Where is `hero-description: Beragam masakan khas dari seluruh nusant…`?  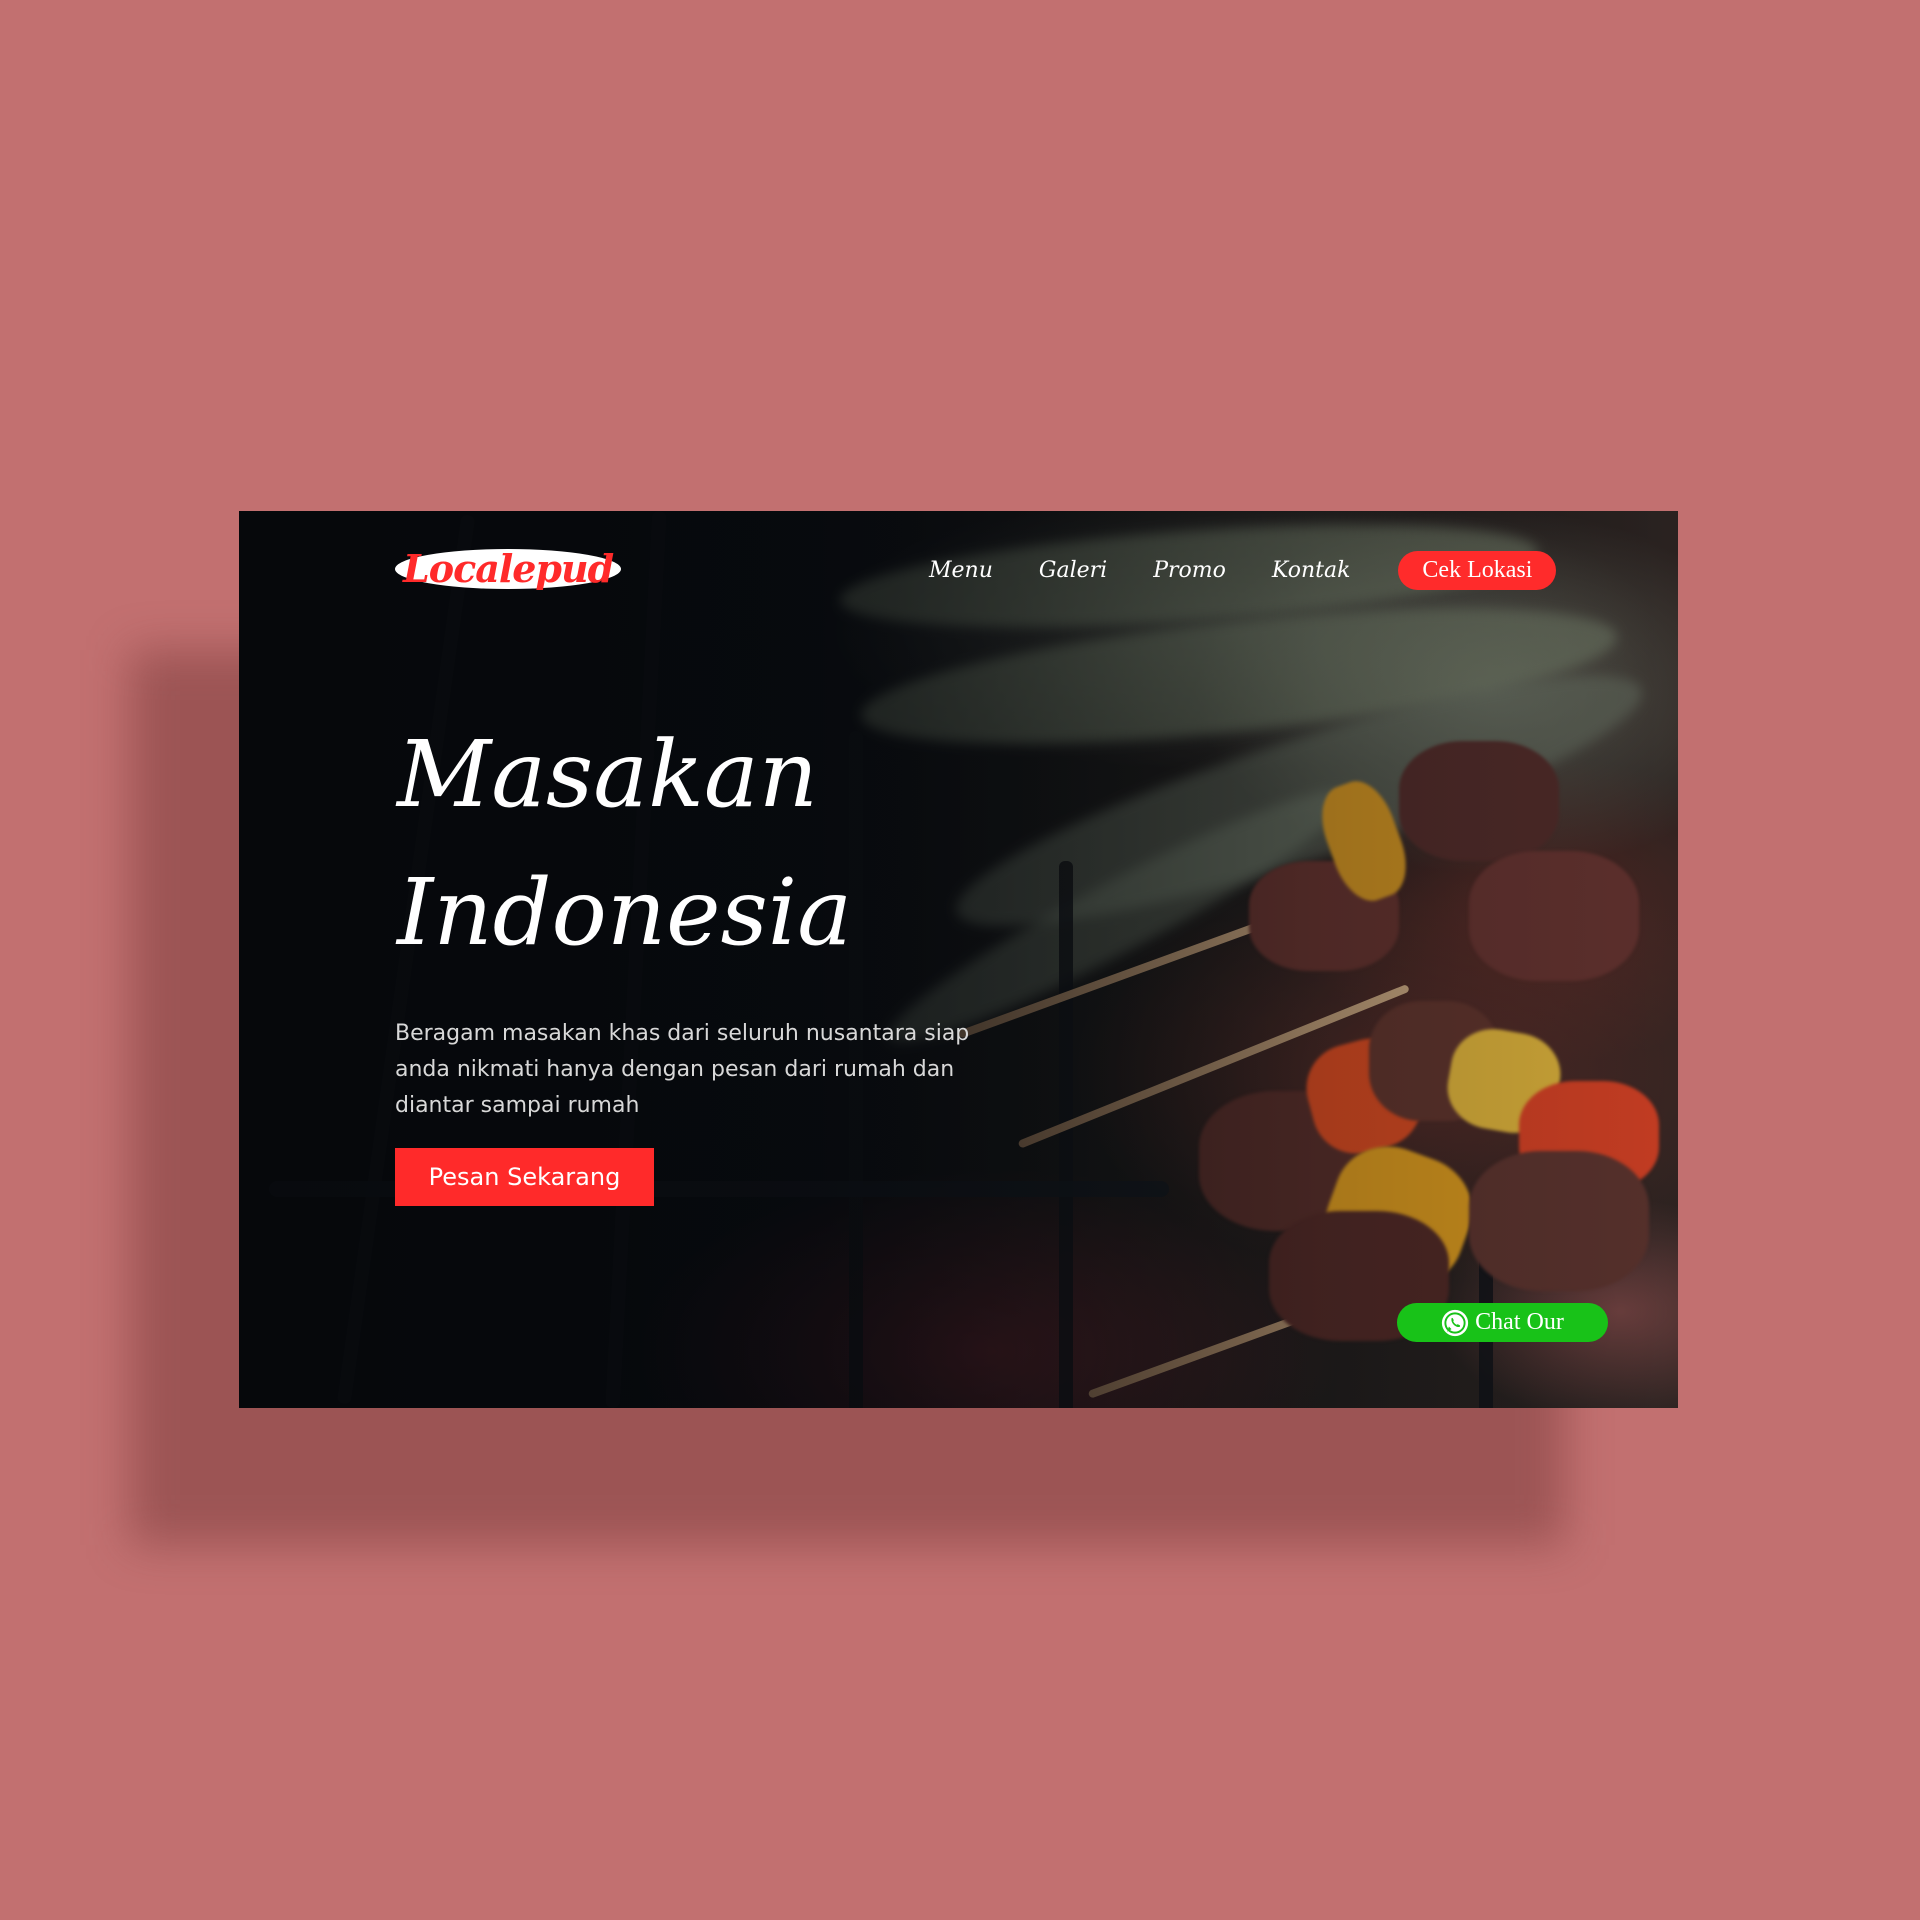
hero-description: Beragam masakan khas dari seluruh nusant… is located at coordinates (682, 1069).